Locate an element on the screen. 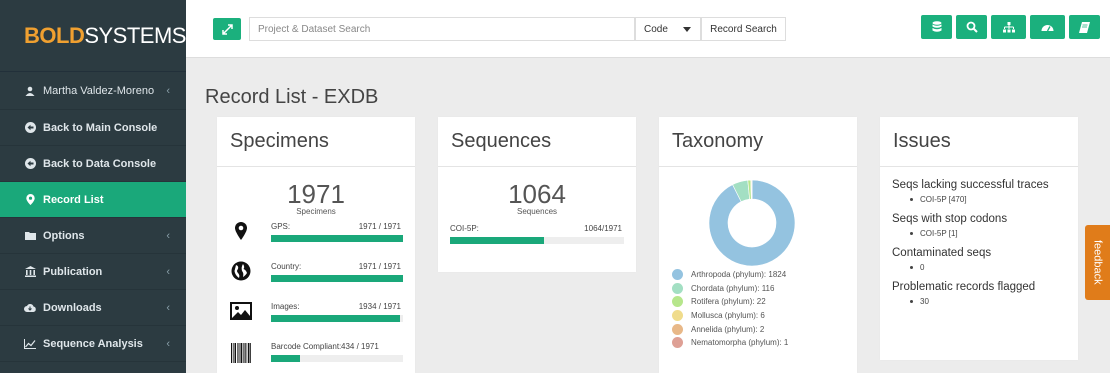  stat-value: 1971 / 1971 is located at coordinates (379, 266).